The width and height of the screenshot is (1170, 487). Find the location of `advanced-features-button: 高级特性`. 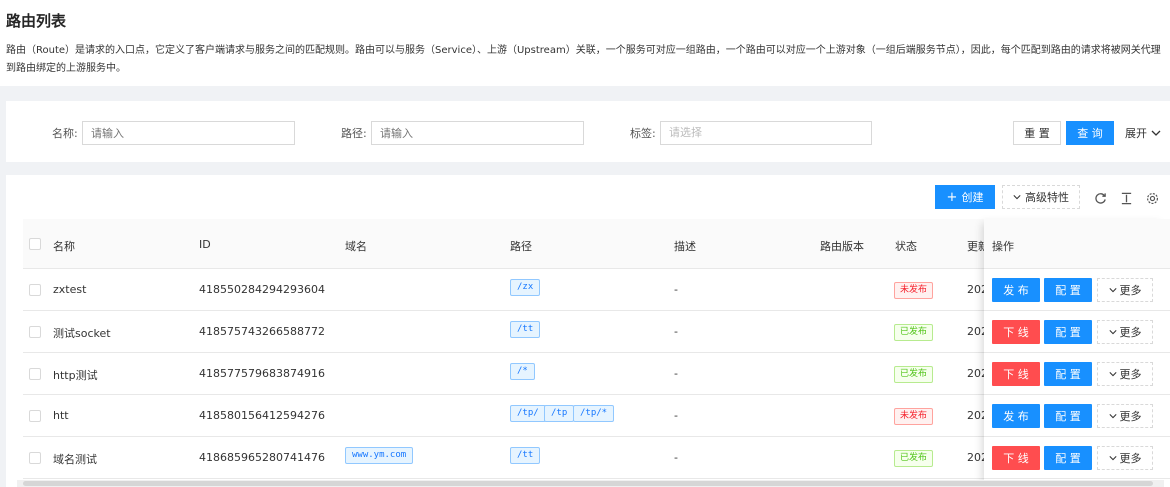

advanced-features-button: 高级特性 is located at coordinates (1041, 197).